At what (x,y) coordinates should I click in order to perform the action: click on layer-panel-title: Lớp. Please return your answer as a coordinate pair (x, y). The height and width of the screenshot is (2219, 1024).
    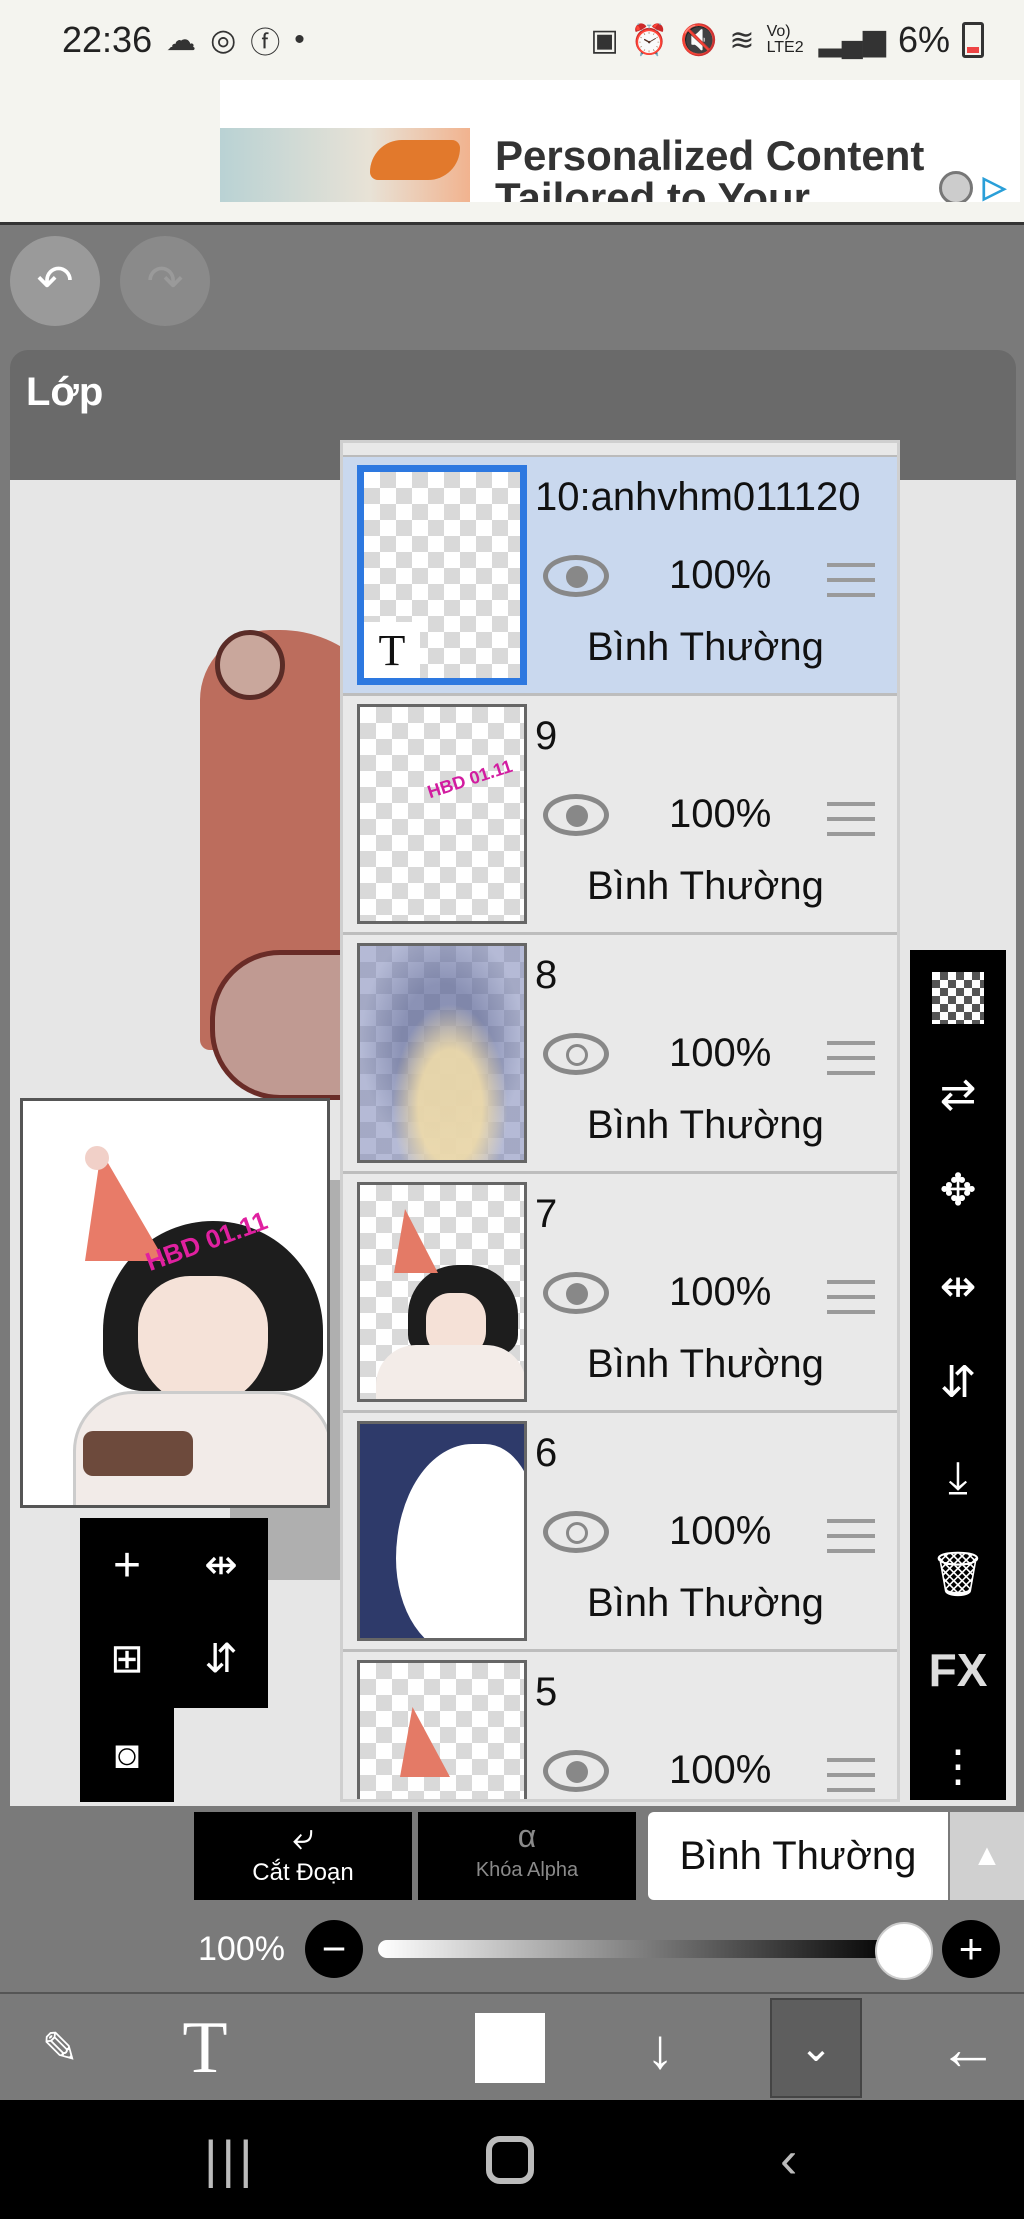
    Looking at the image, I should click on (65, 392).